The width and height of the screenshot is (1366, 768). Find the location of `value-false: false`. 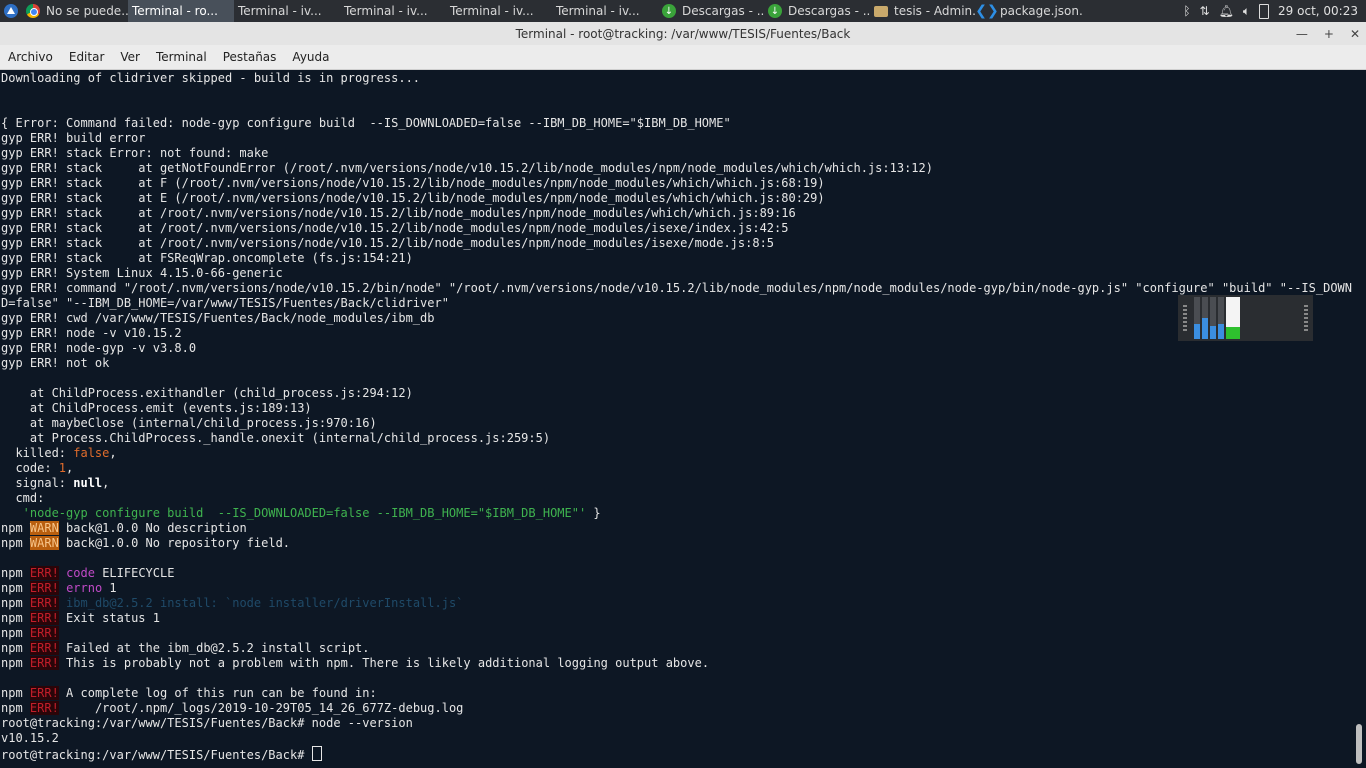

value-false: false is located at coordinates (91, 453).